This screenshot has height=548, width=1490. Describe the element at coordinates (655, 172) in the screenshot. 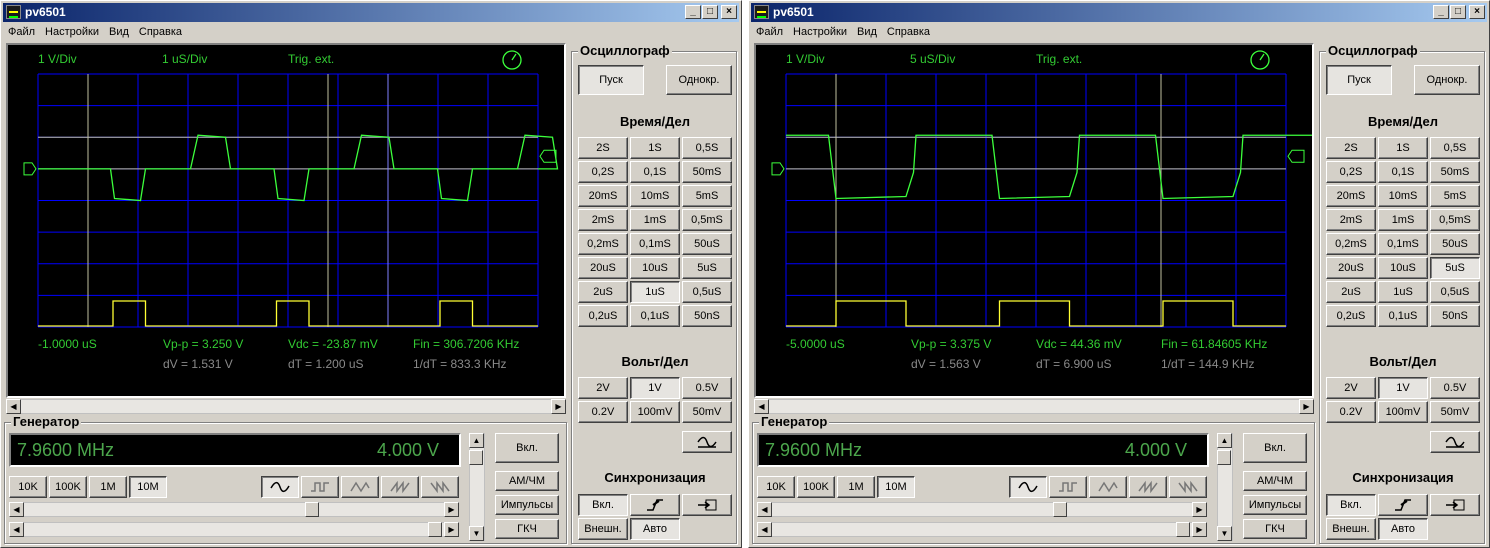

I see `time-button-0,1S: 0,1S` at that location.